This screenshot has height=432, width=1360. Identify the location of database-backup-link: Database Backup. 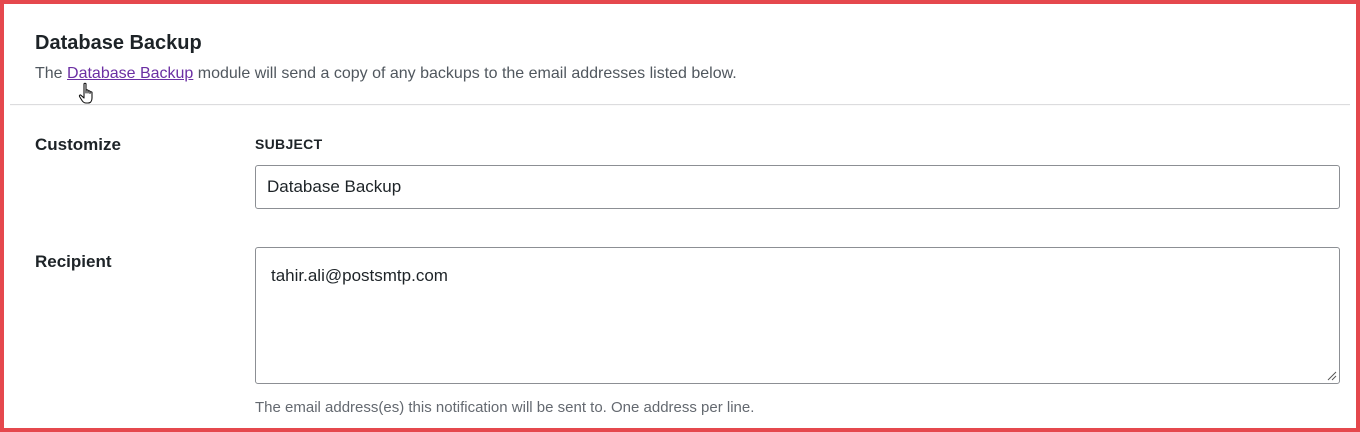
(130, 73).